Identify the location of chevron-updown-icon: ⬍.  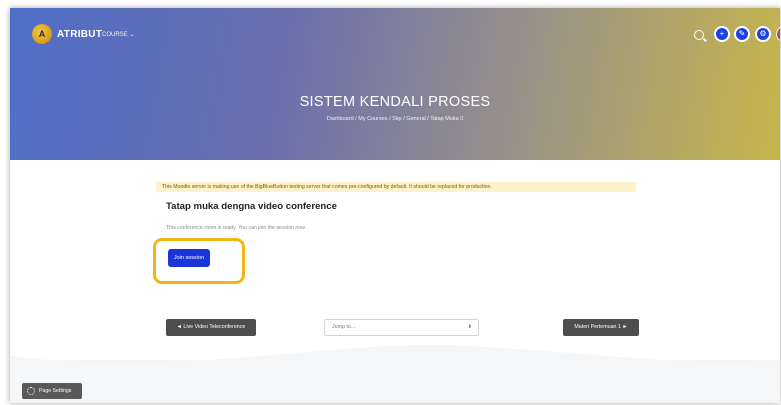
(469, 327).